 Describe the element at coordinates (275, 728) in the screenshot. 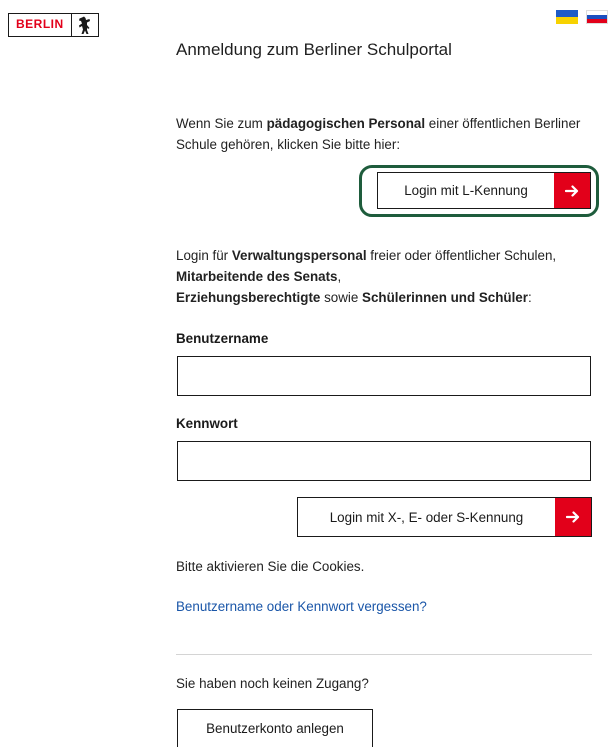

I see `create-account-button: Benutzerkonto anlegen` at that location.